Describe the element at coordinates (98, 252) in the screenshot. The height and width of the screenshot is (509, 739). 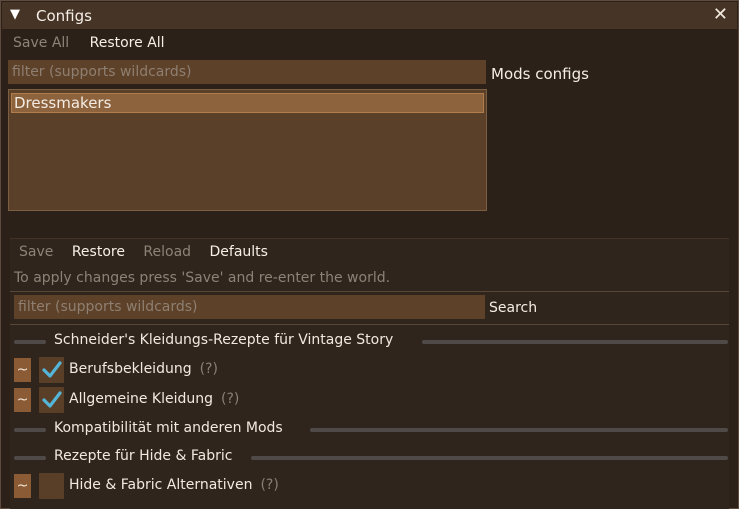
I see `restore-button: Restore` at that location.